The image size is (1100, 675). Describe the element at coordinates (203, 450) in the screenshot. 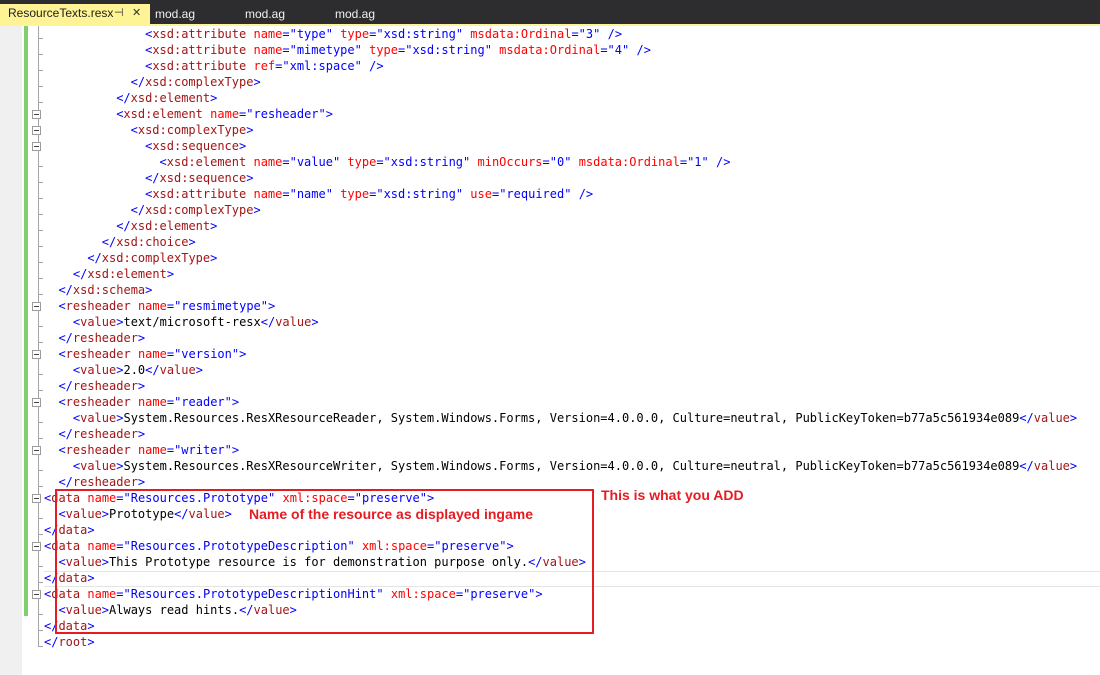

I see `code-token: writer` at that location.